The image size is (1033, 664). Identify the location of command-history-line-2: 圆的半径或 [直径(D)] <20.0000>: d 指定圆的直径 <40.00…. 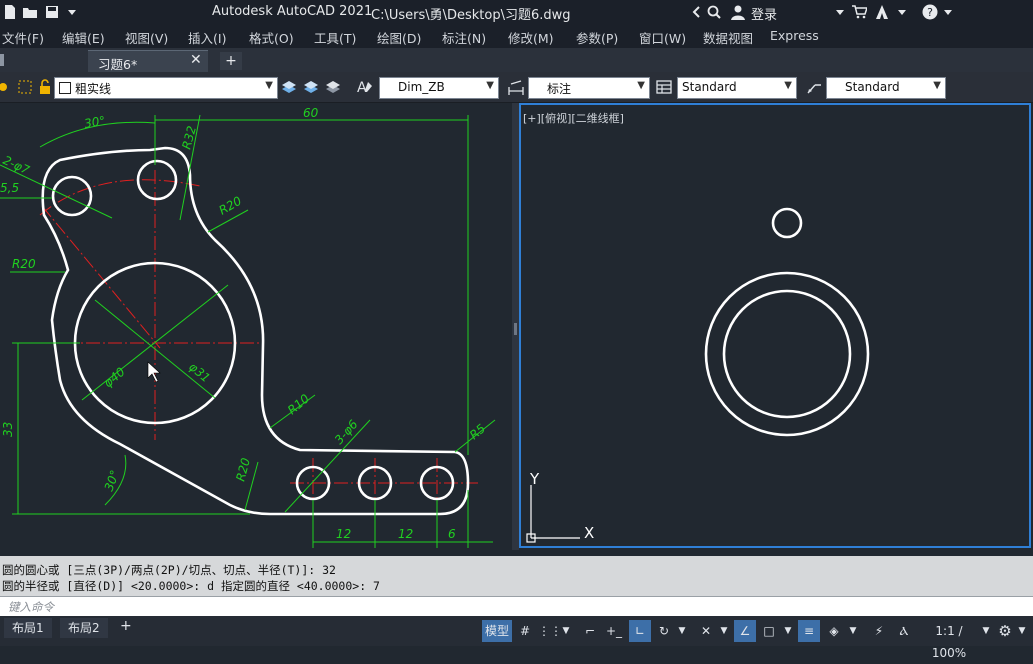
(191, 586).